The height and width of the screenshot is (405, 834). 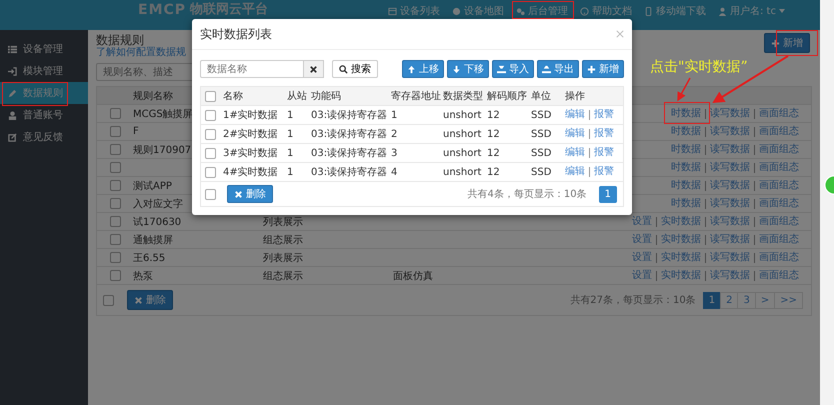 I want to click on table-cell: 面板仿真, so click(x=413, y=276).